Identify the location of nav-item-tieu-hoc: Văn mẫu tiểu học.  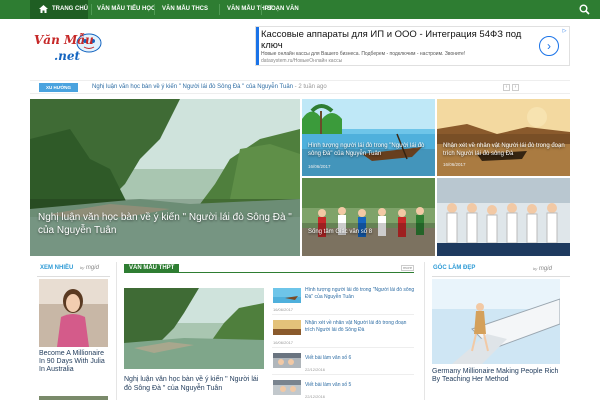
(126, 9).